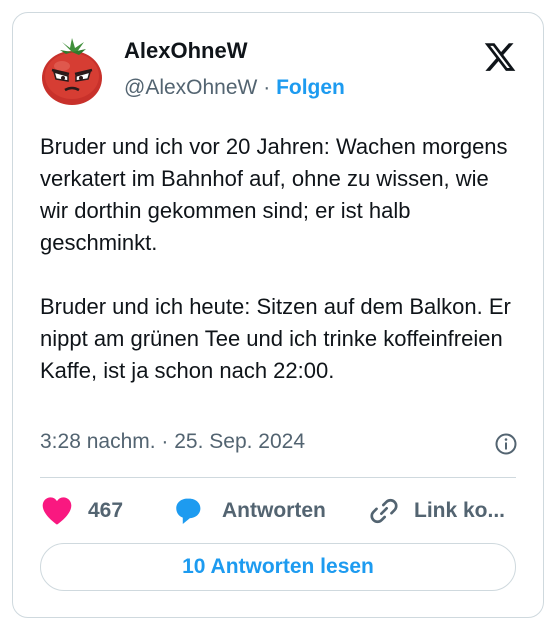  What do you see at coordinates (278, 477) in the screenshot?
I see `divider` at bounding box center [278, 477].